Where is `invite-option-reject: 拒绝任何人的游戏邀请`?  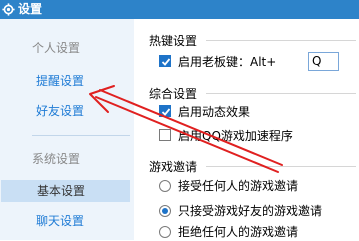
invite-option-reject: 拒绝任何人的游戏邀请 is located at coordinates (254, 232).